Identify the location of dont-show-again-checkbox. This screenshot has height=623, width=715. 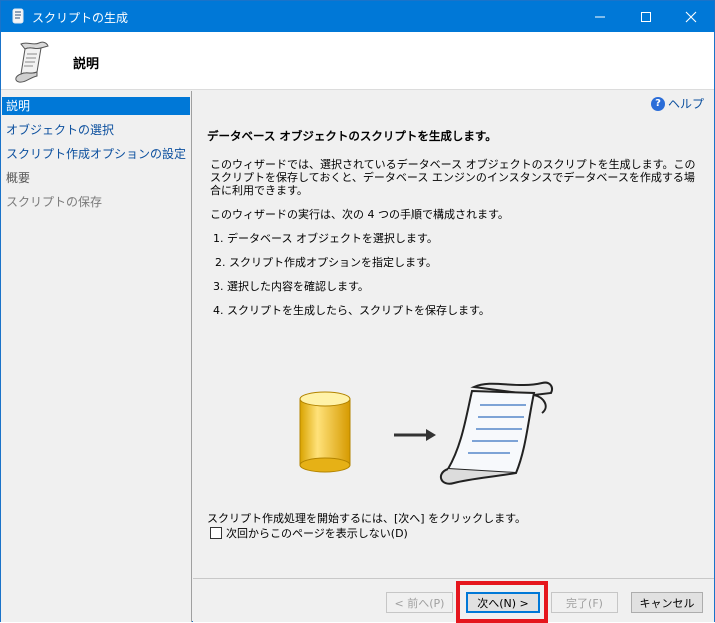
(216, 533).